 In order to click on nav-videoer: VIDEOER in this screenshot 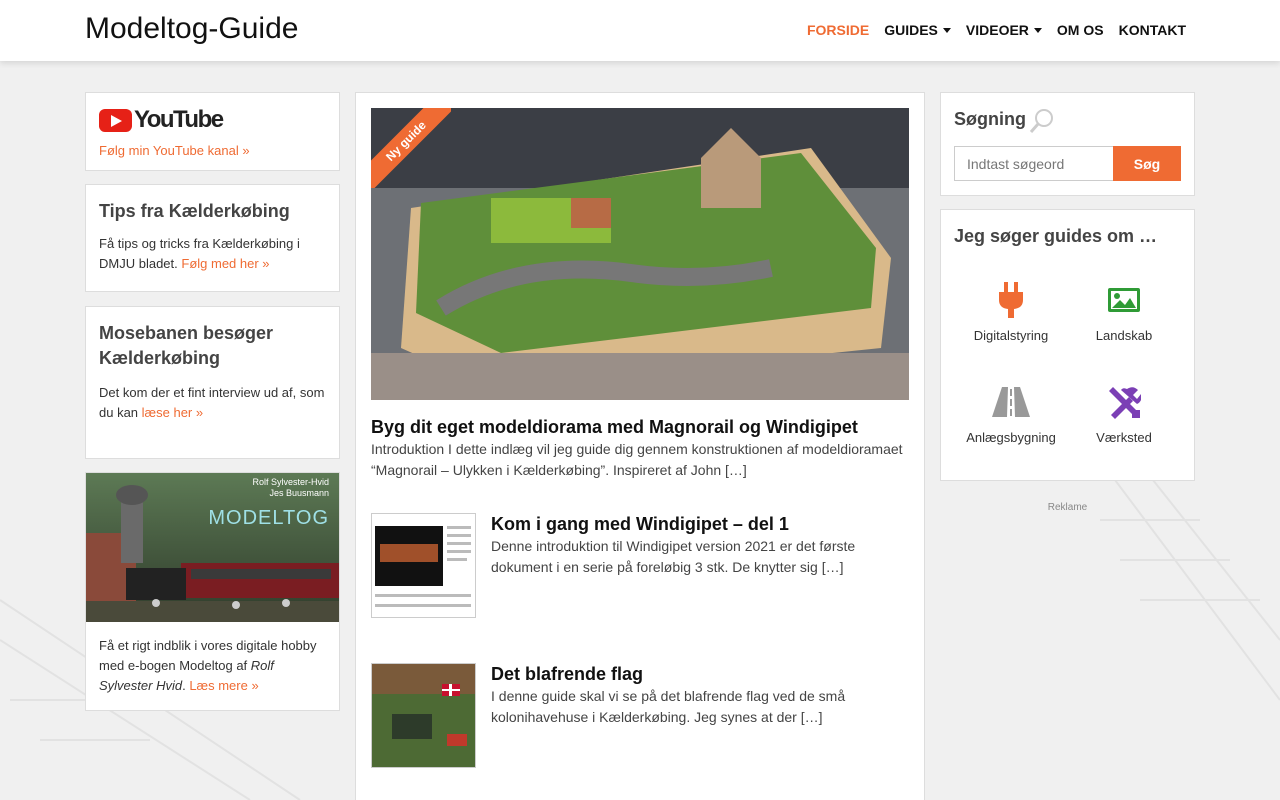, I will do `click(1004, 30)`.